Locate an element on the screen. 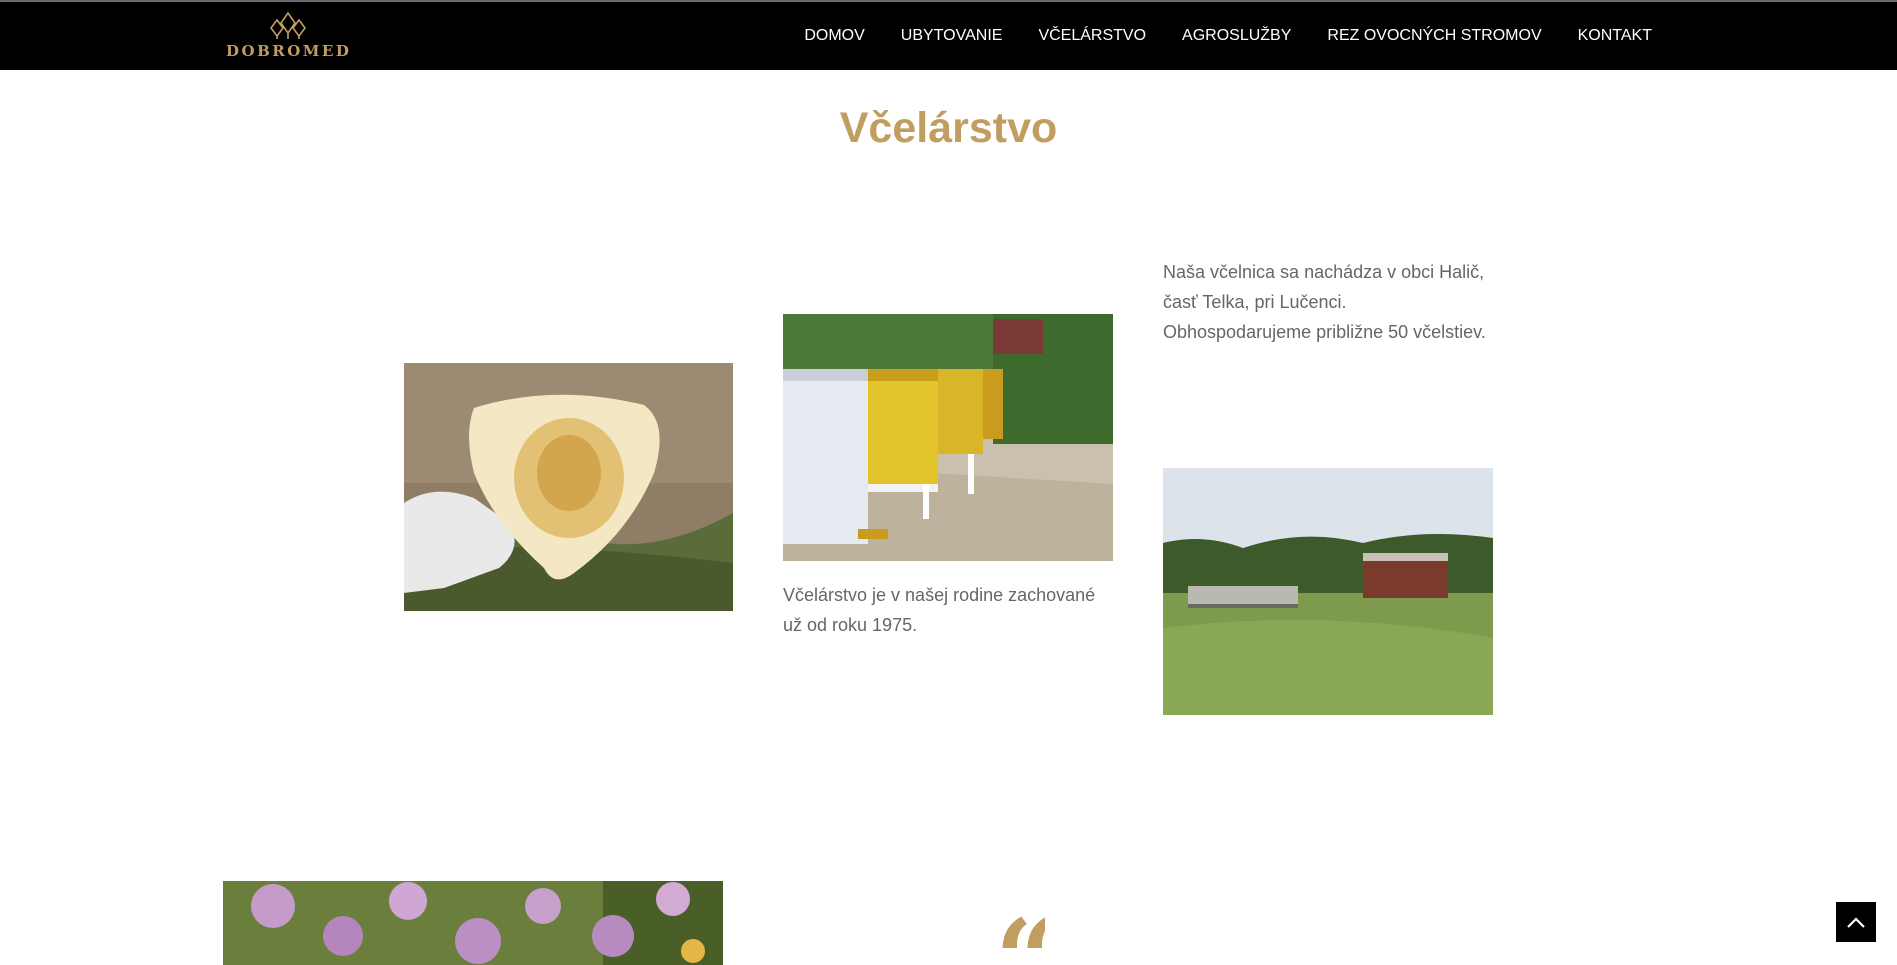  honeycomb-photo is located at coordinates (568, 487).